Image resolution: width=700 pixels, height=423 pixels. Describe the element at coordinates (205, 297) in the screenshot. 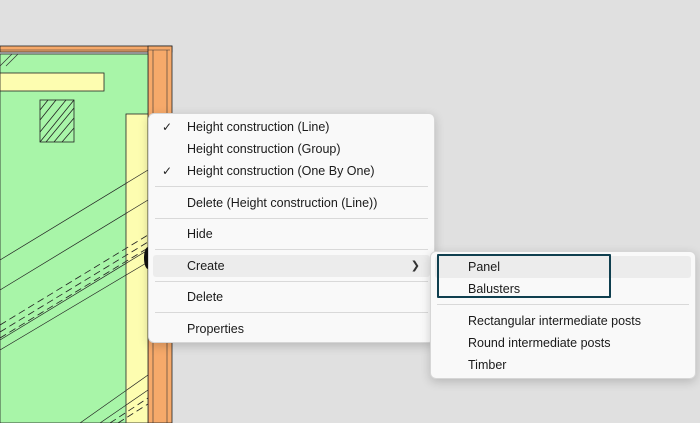

I see `menu-item-label: Delete` at that location.